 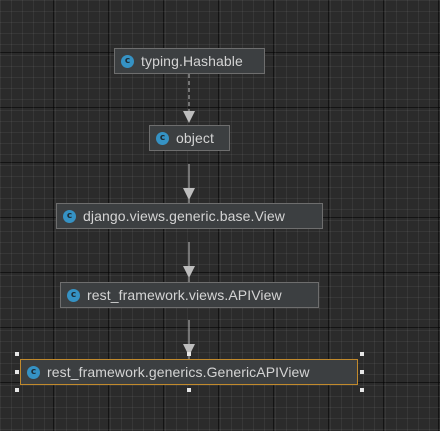 I want to click on class-node-genericapiview: c rest_framework.generics.GenericAPIView, so click(x=189, y=372).